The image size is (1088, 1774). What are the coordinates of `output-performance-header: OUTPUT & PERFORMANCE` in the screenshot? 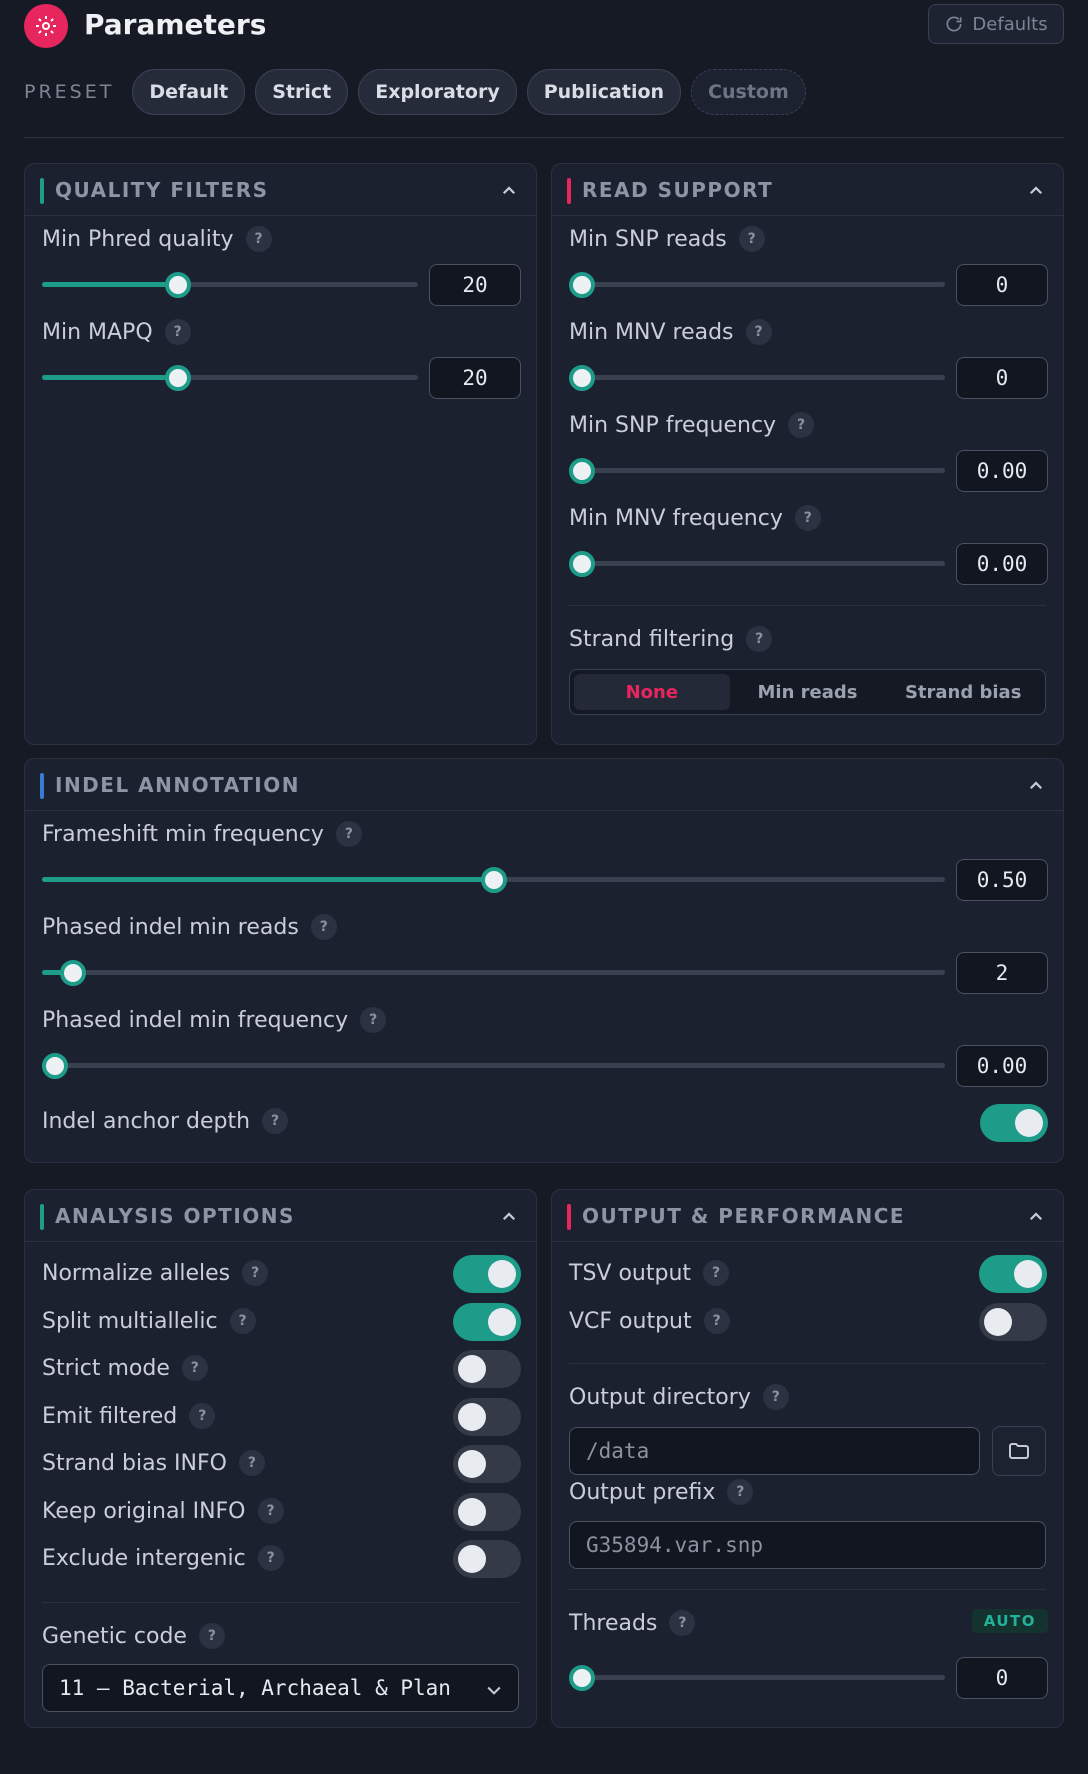 It's located at (807, 1216).